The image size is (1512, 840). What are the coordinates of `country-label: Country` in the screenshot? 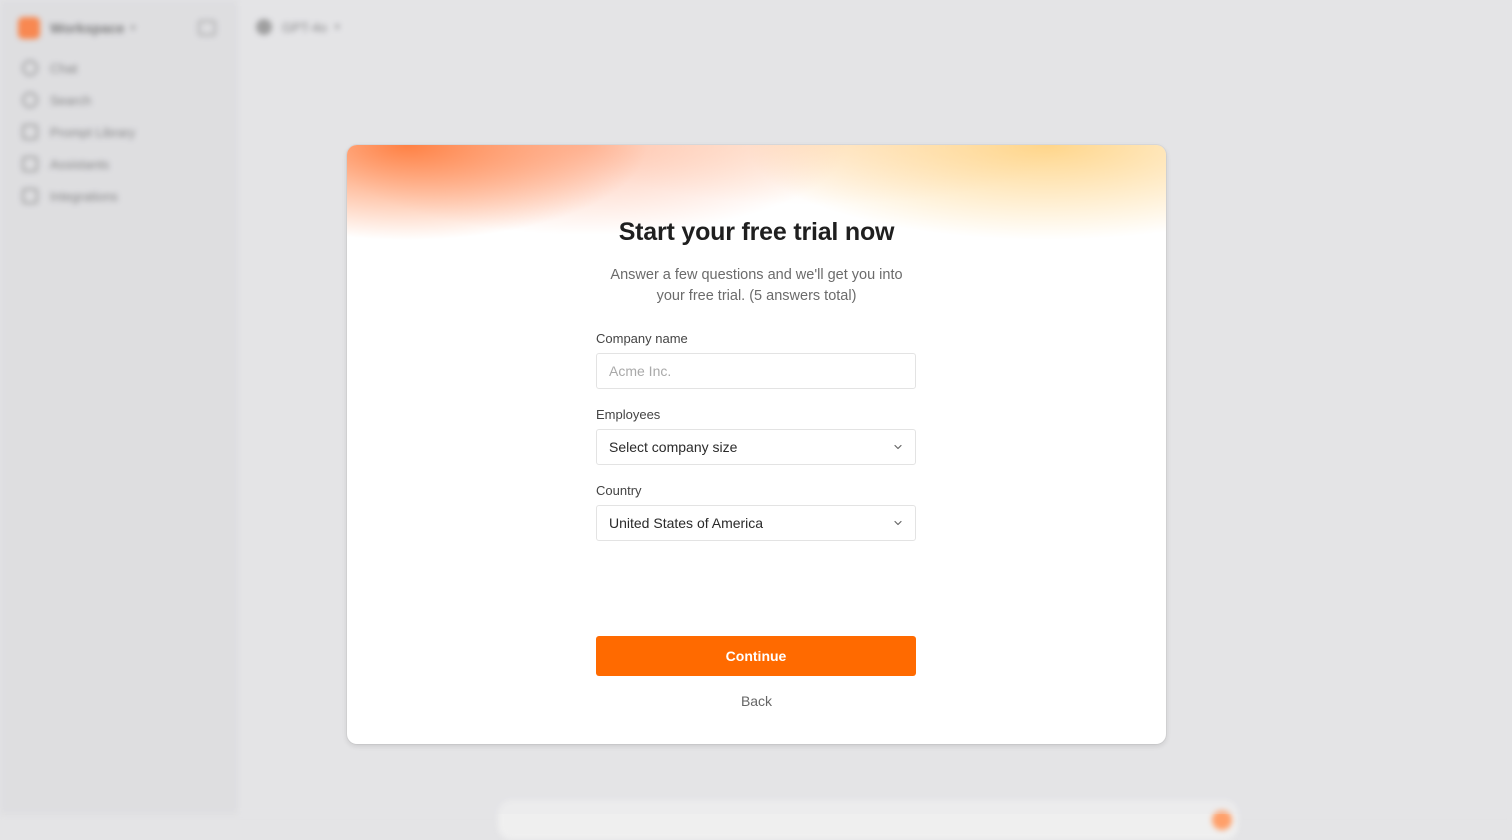 It's located at (756, 490).